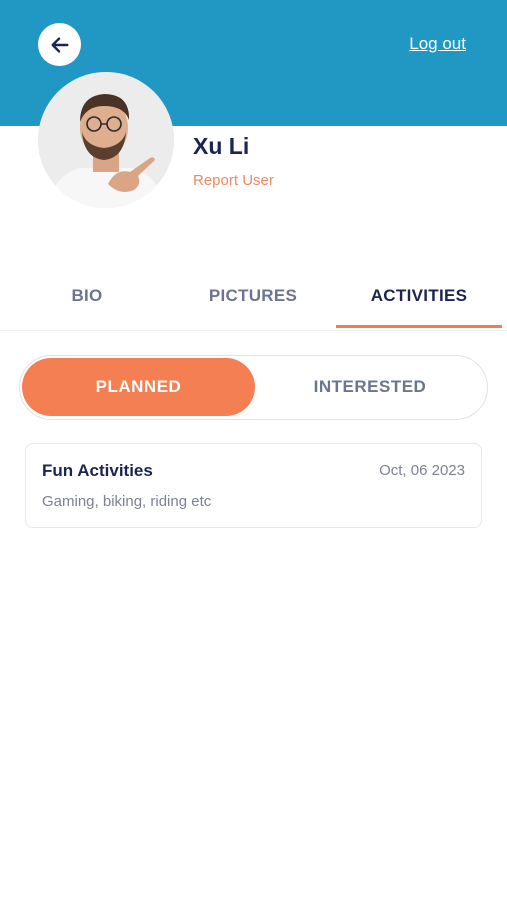 The height and width of the screenshot is (900, 507). I want to click on tab-activities: ACTIVITIES, so click(419, 298).